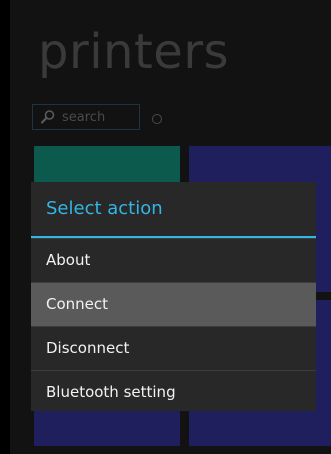  I want to click on search-input: search, so click(86, 117).